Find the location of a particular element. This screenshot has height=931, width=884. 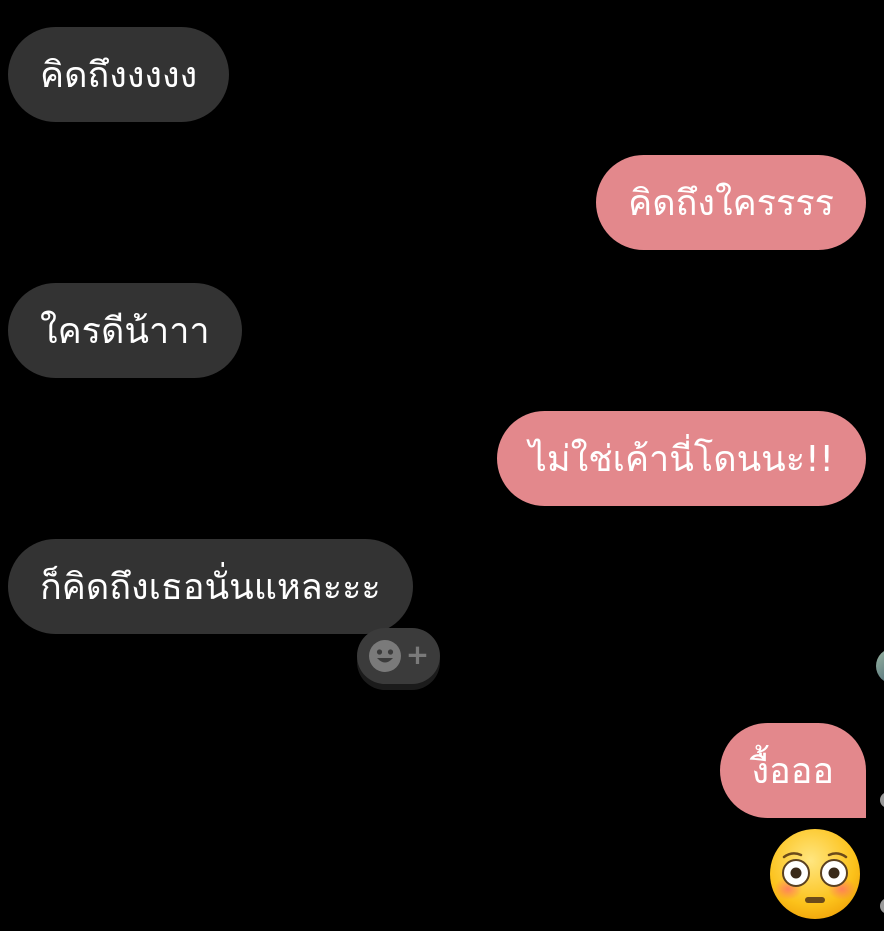

message-text: ไม่ใช่เค้านี่โดนนะ!! is located at coordinates (681, 459).